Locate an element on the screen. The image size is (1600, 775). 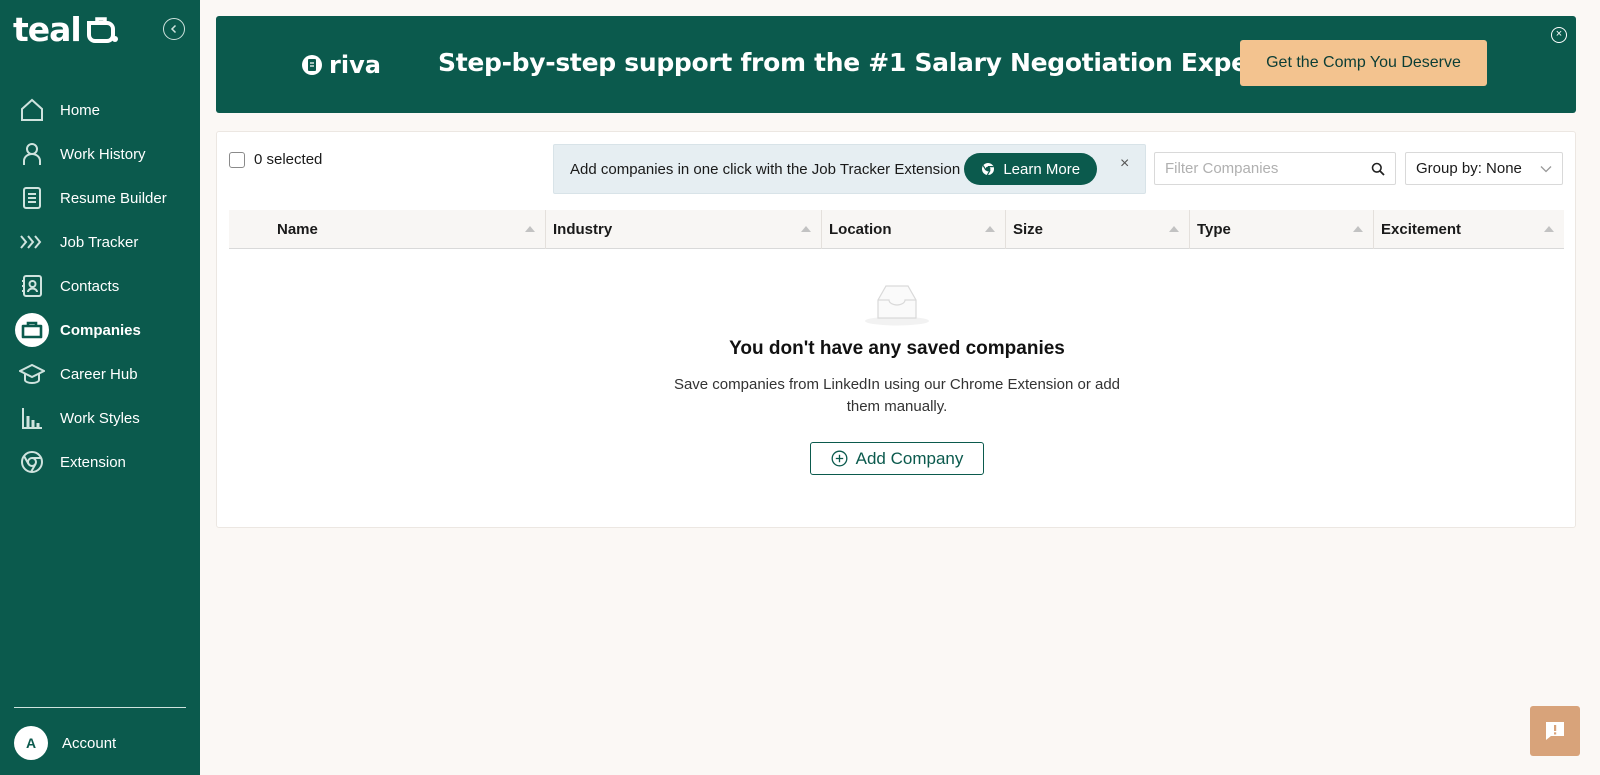
sidebar-item-contacts: Contacts is located at coordinates (100, 286).